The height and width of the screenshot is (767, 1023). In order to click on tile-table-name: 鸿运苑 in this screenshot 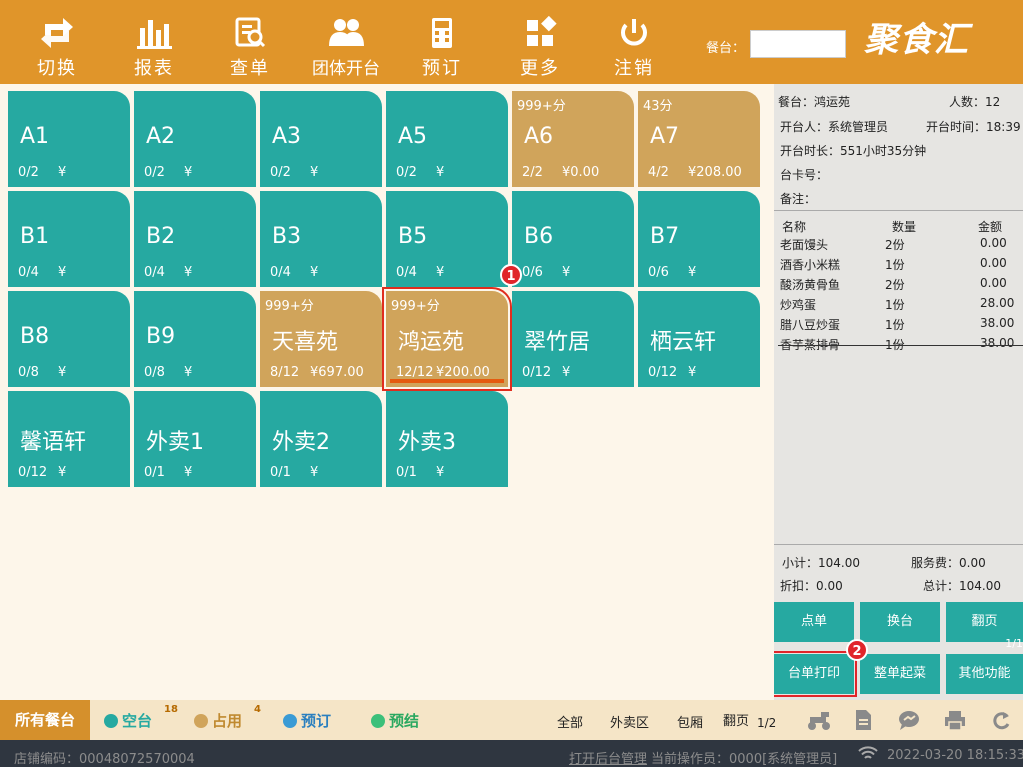, I will do `click(431, 342)`.